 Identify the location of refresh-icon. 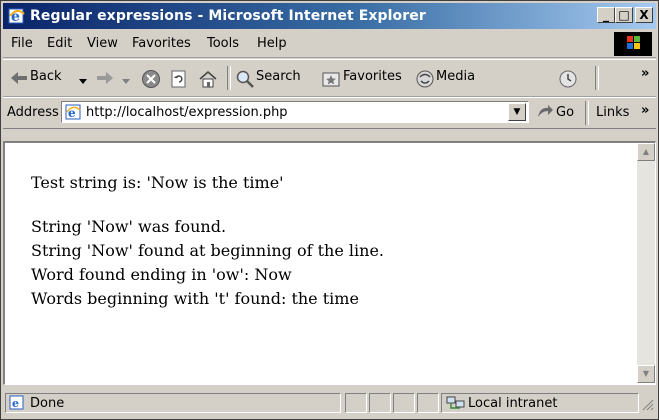
(179, 81).